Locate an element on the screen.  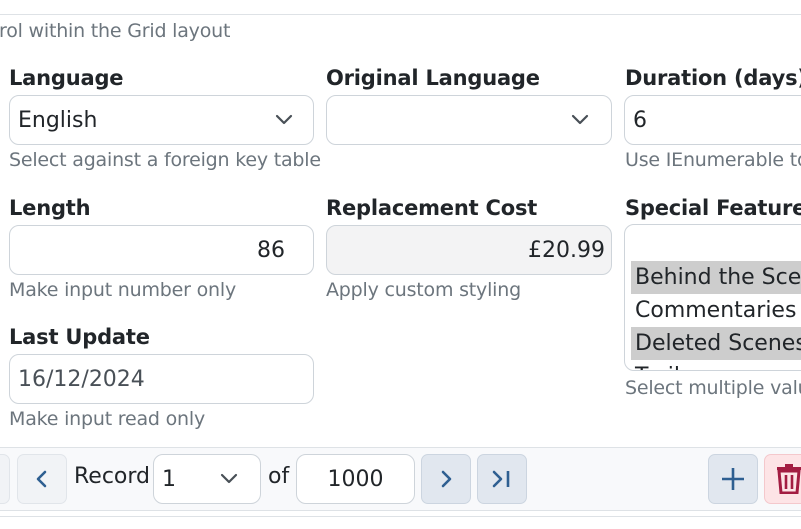
chevron-right-icon is located at coordinates (446, 479).